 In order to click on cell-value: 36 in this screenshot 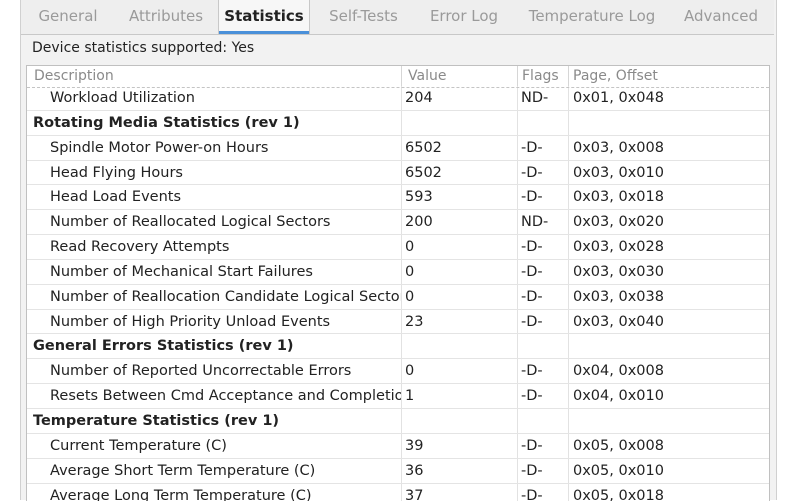, I will do `click(459, 471)`.